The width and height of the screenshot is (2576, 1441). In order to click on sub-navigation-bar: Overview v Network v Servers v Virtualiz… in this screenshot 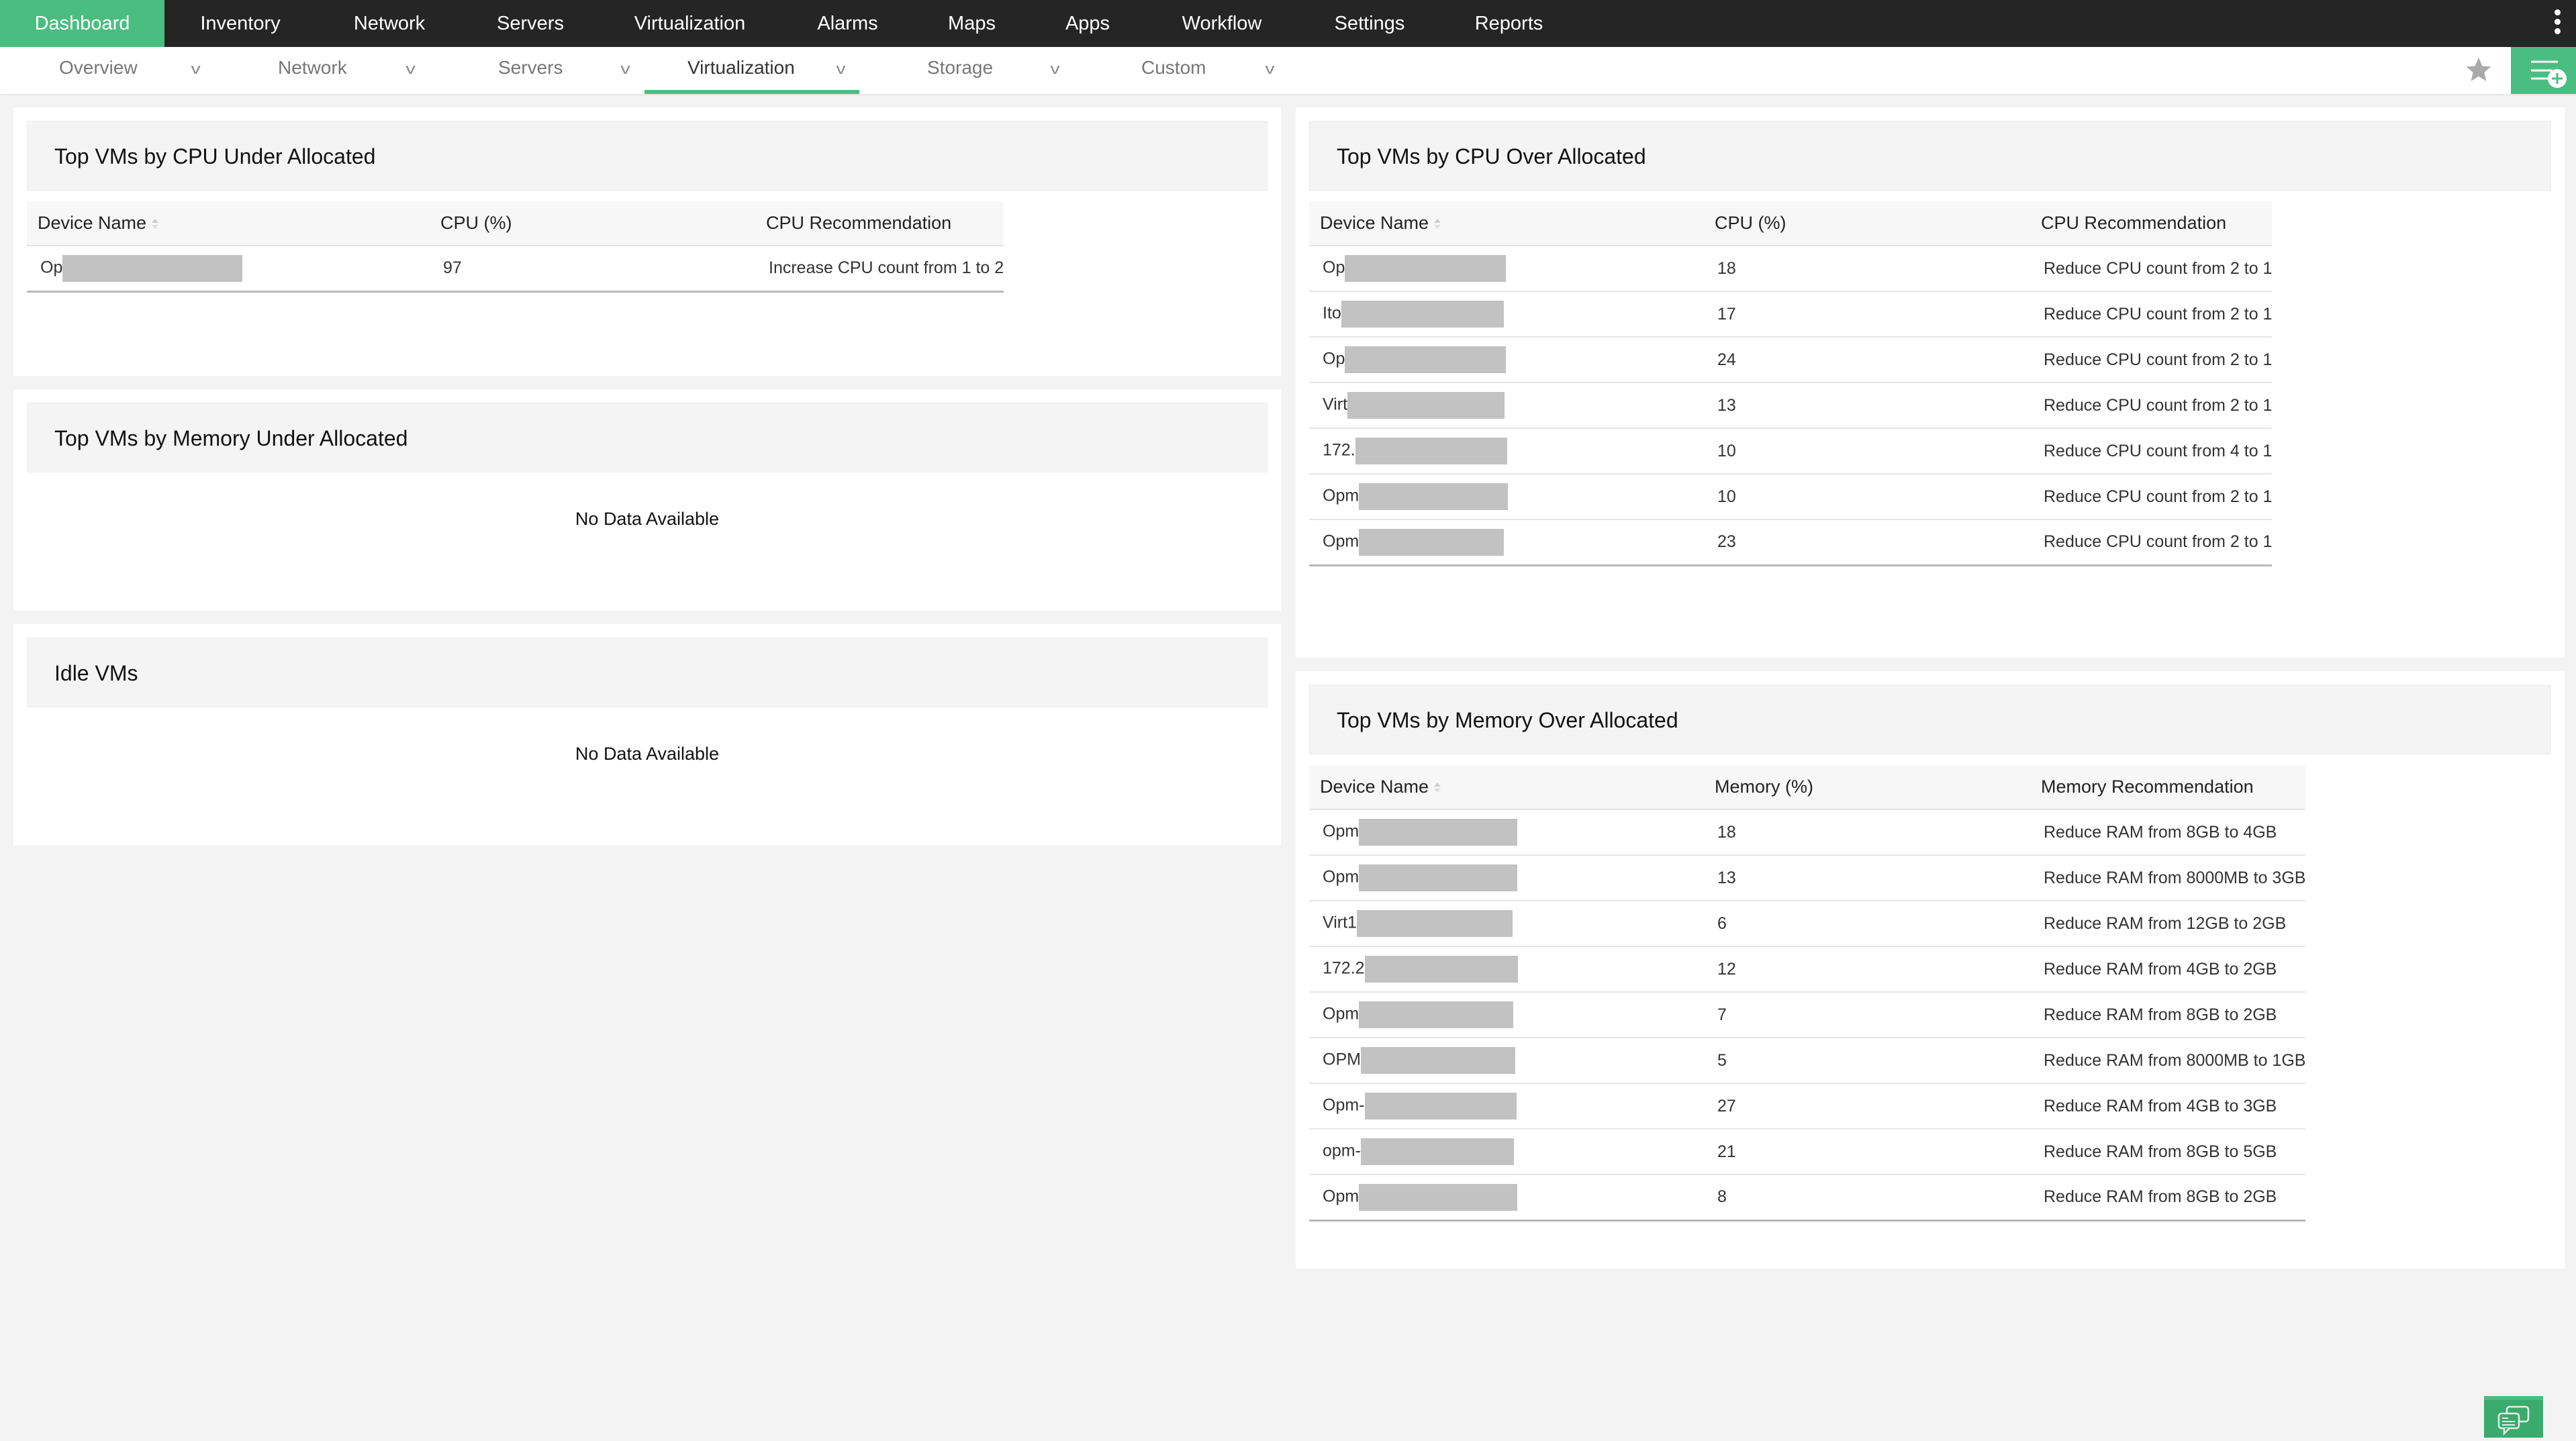, I will do `click(1288, 70)`.